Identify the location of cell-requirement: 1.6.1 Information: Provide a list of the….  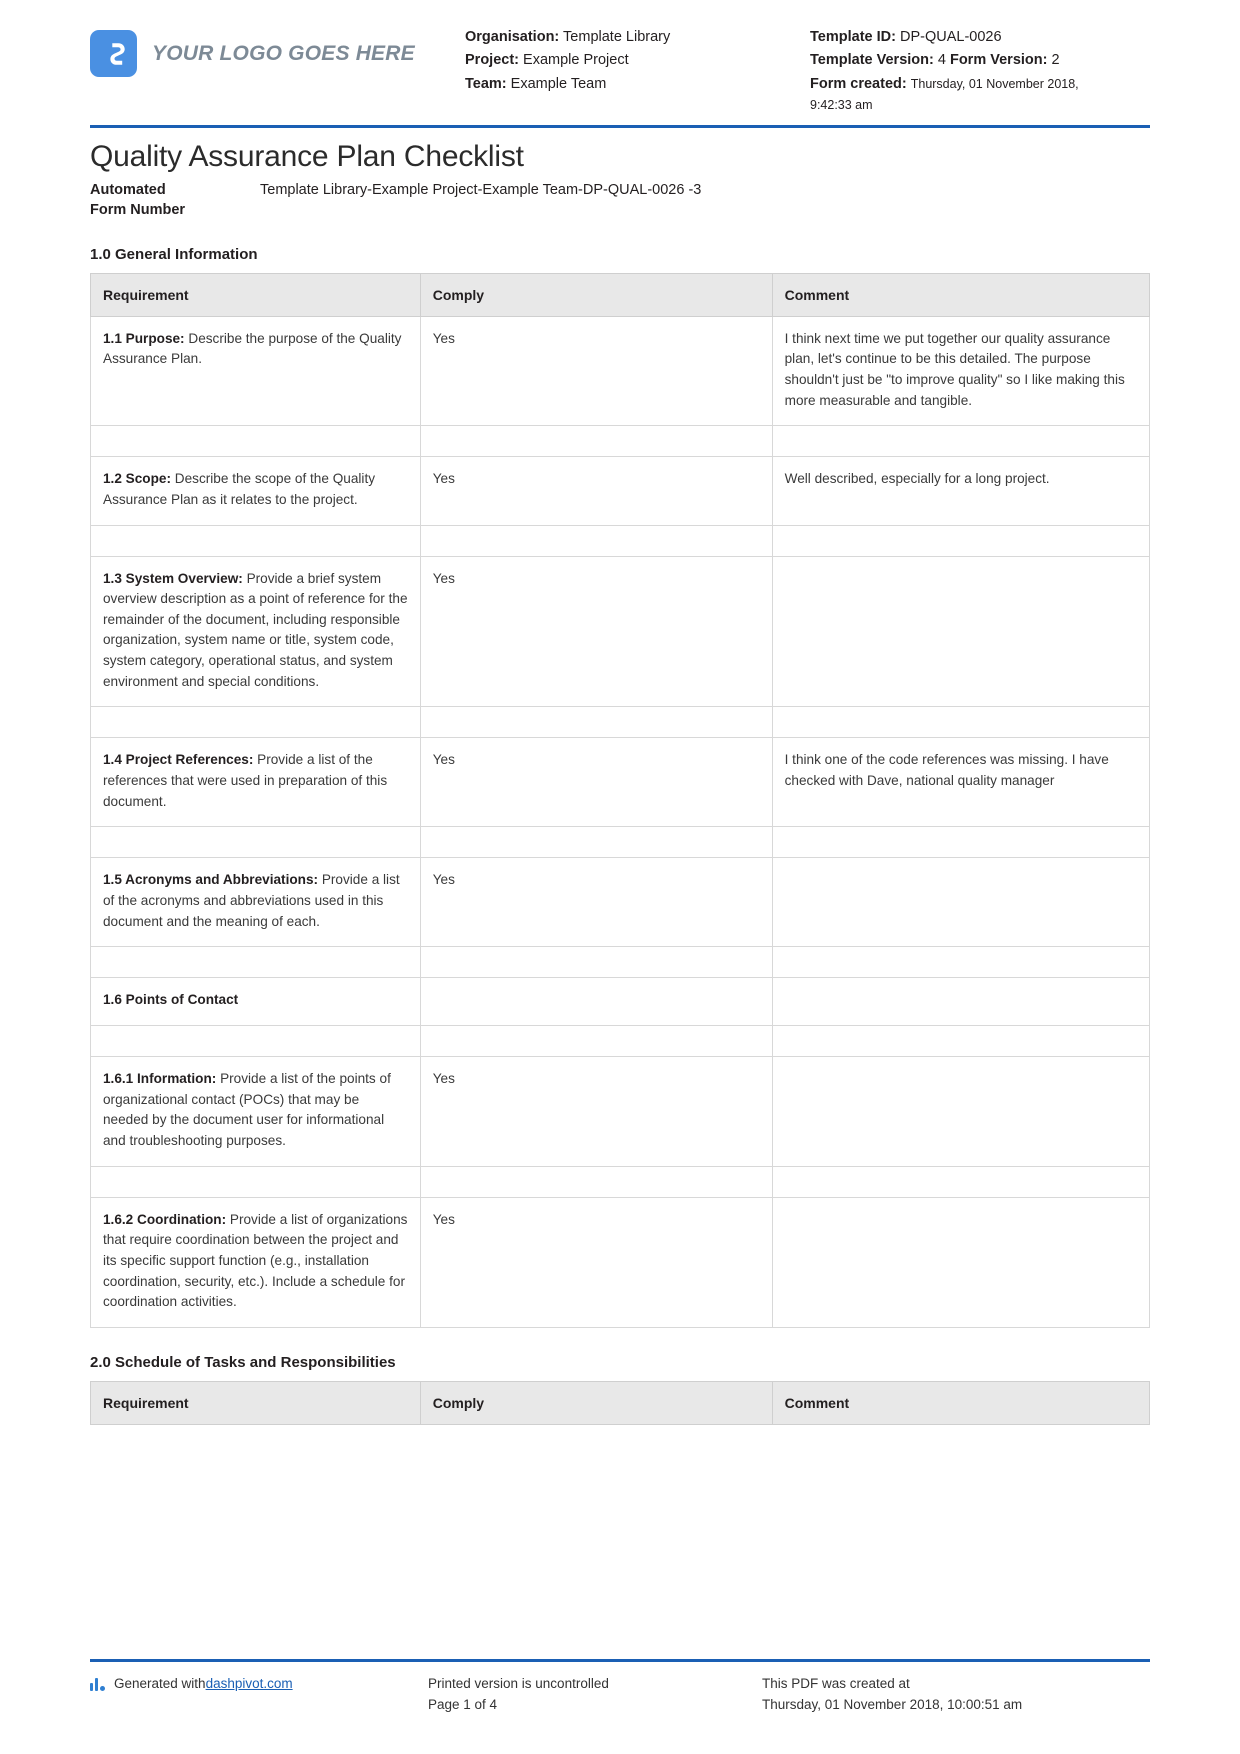
(255, 1112).